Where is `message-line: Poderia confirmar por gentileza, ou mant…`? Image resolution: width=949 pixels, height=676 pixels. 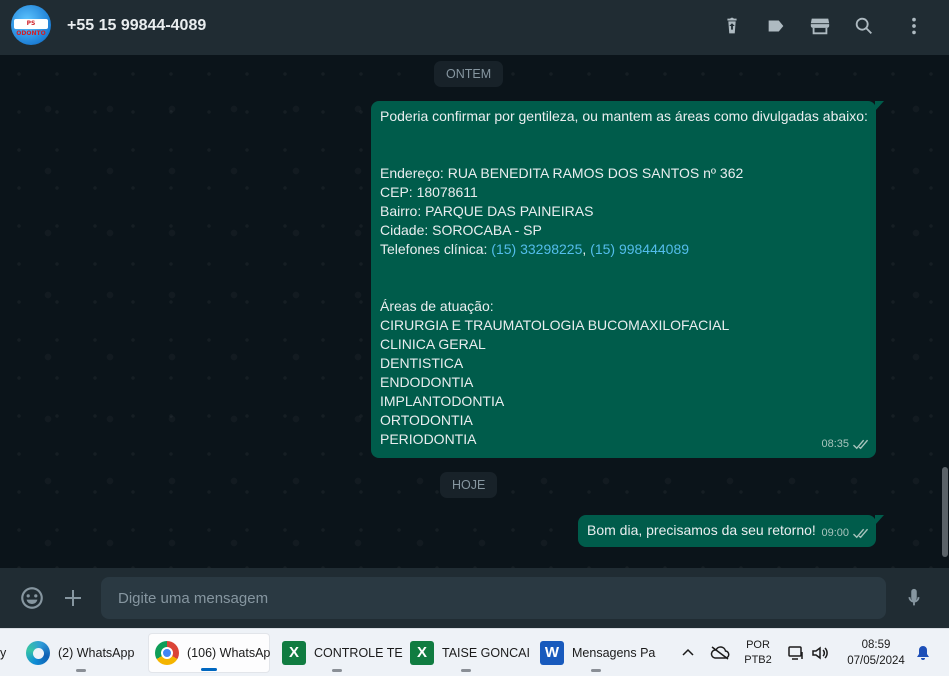 message-line: Poderia confirmar por gentileza, ou mant… is located at coordinates (624, 116).